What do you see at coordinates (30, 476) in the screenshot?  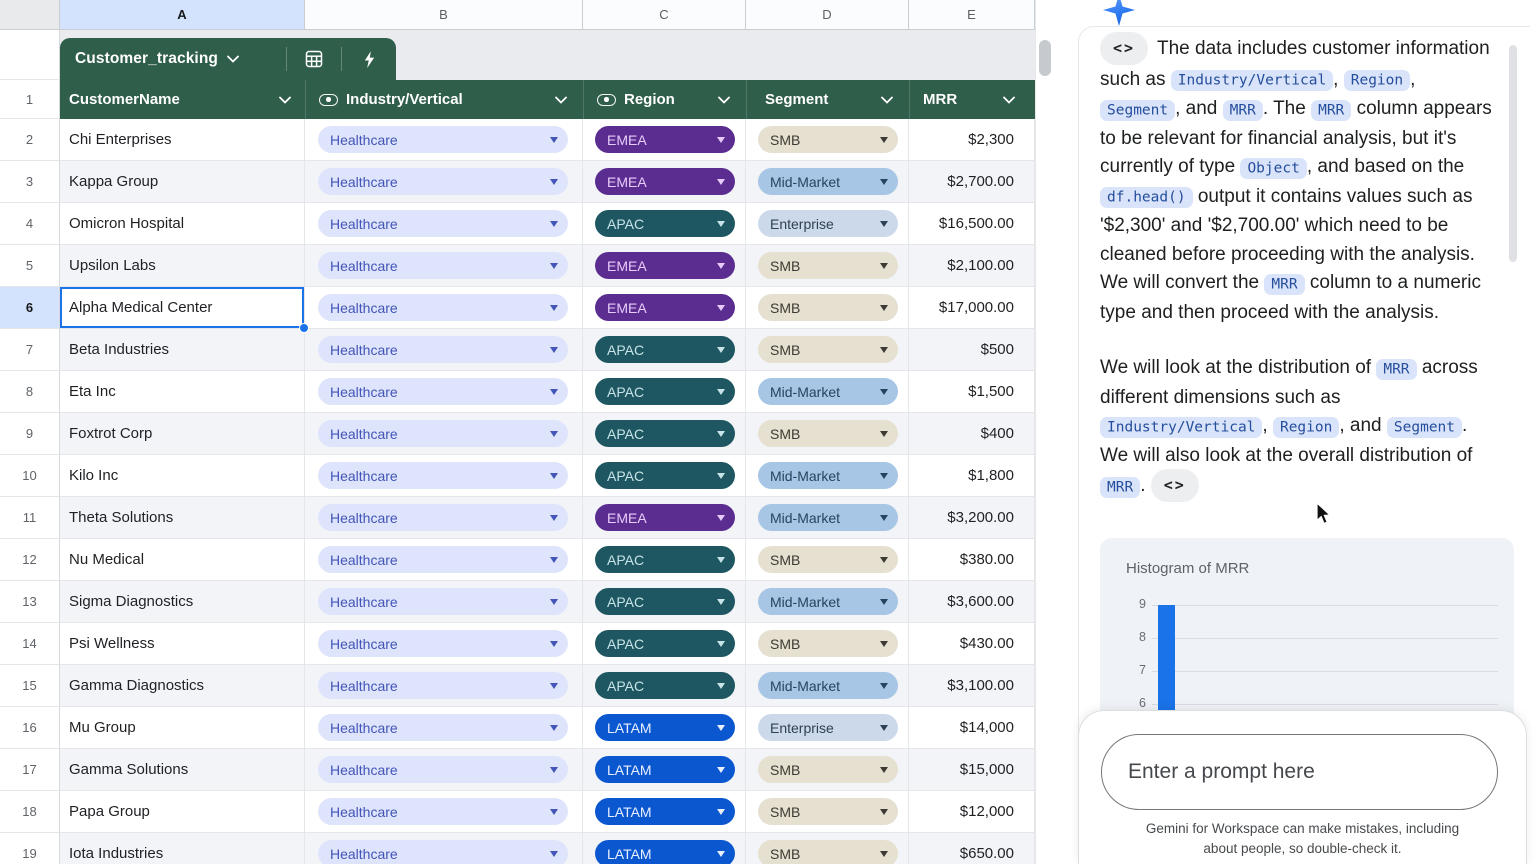 I see `row-number: 10` at bounding box center [30, 476].